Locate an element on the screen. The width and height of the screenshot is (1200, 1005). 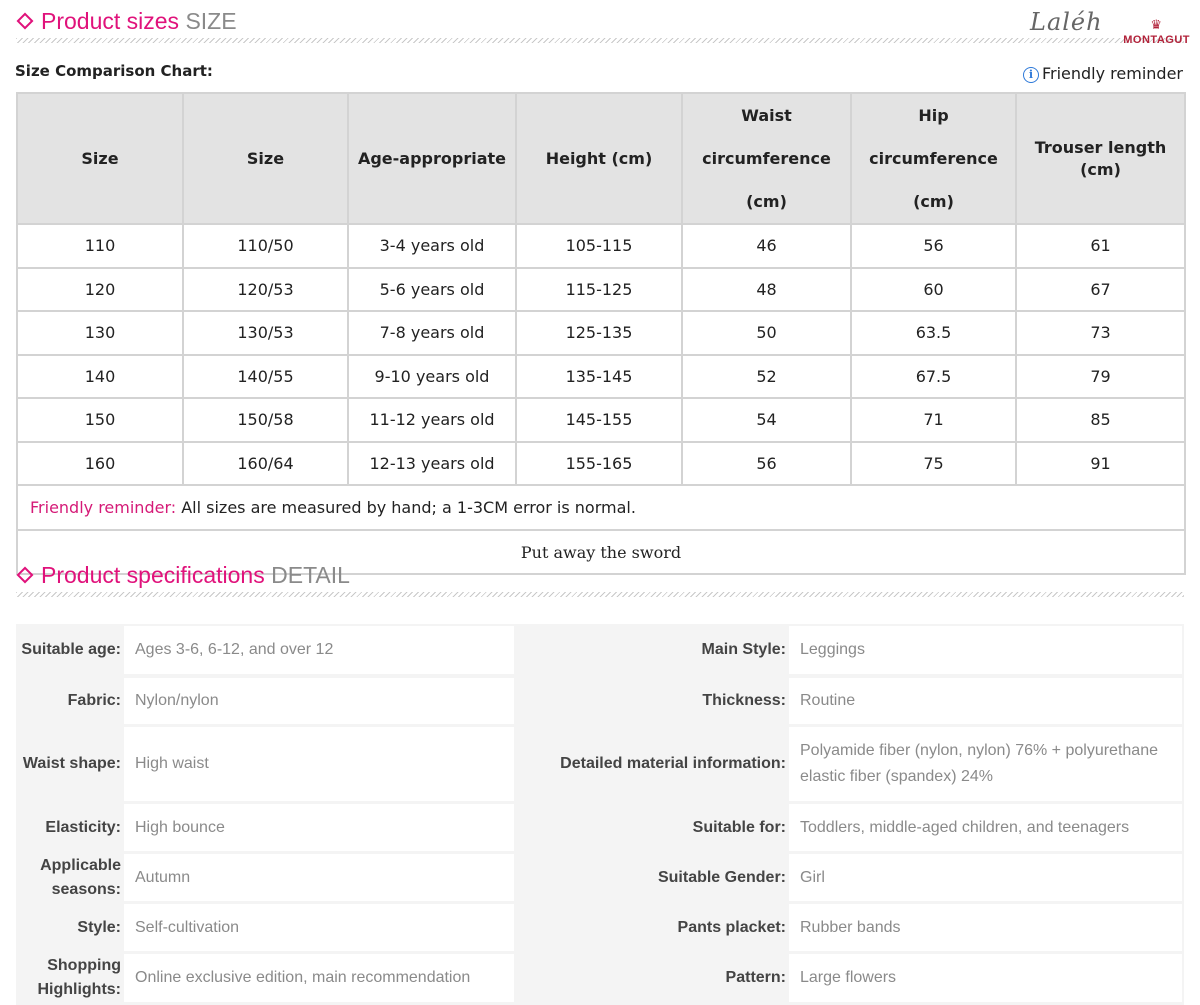
cell: 120 is located at coordinates (100, 289).